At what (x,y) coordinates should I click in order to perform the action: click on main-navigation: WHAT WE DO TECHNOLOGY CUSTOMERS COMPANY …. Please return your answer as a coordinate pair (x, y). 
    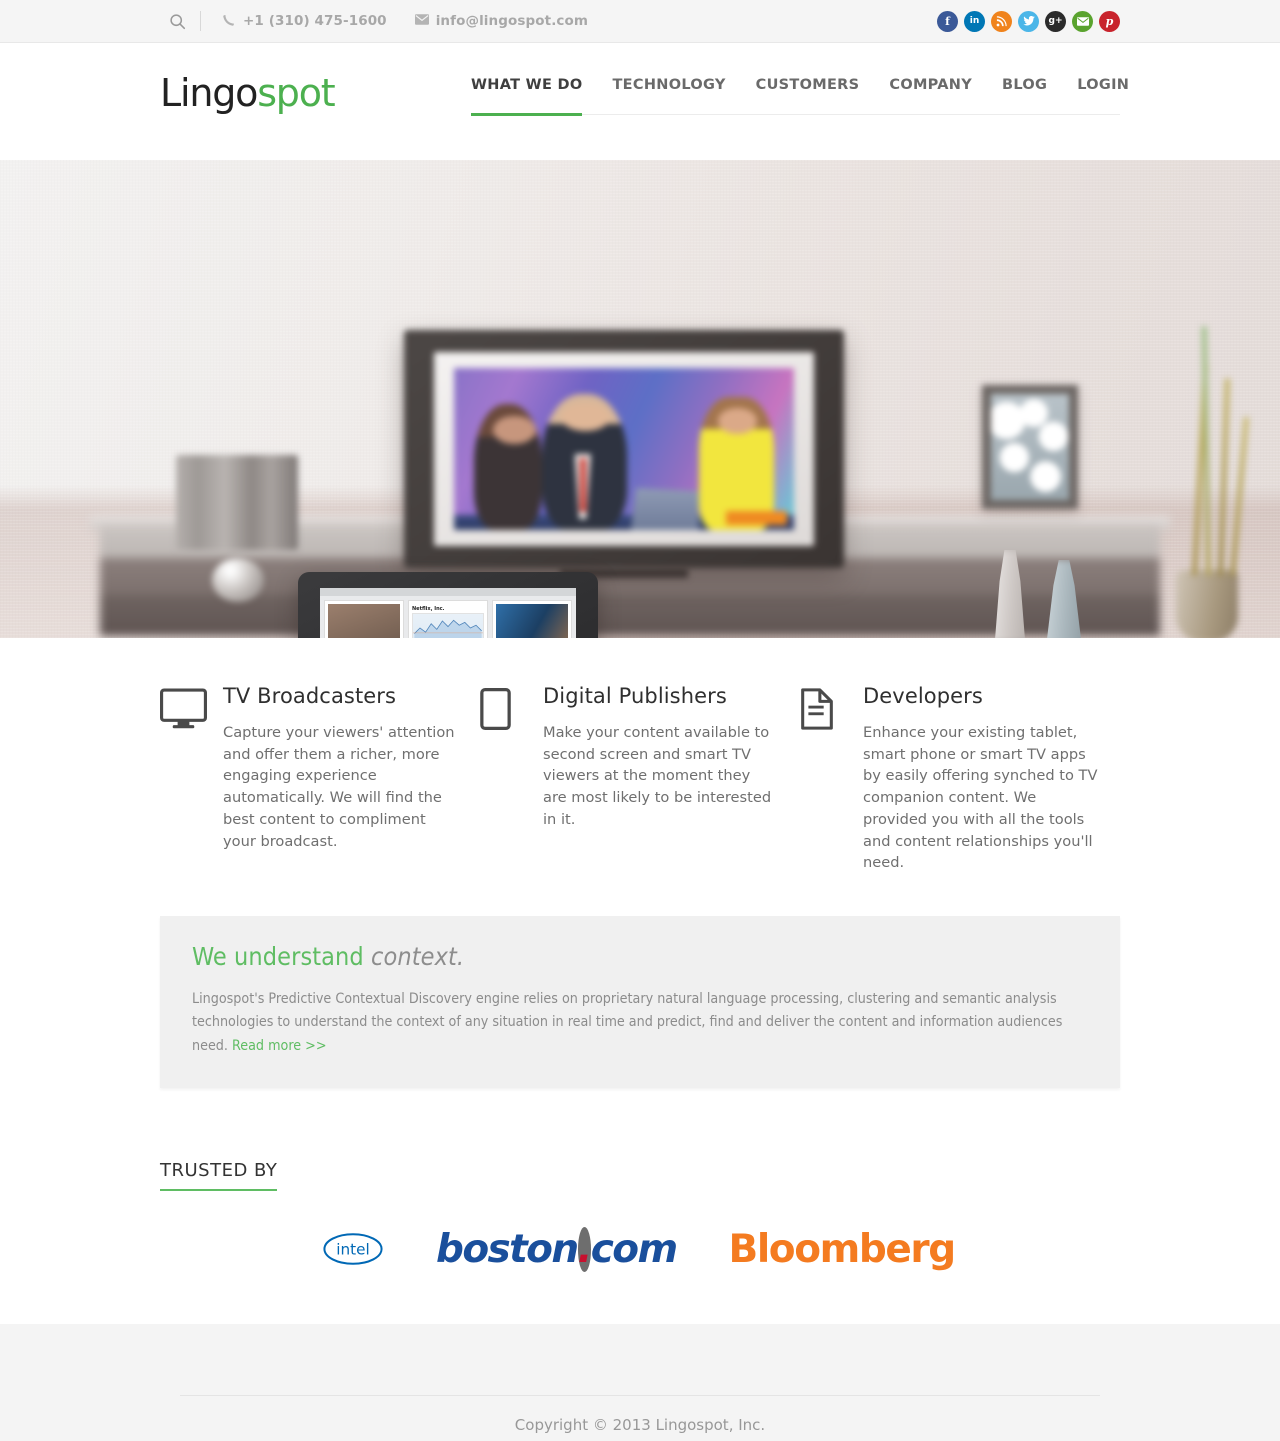
    Looking at the image, I should click on (800, 96).